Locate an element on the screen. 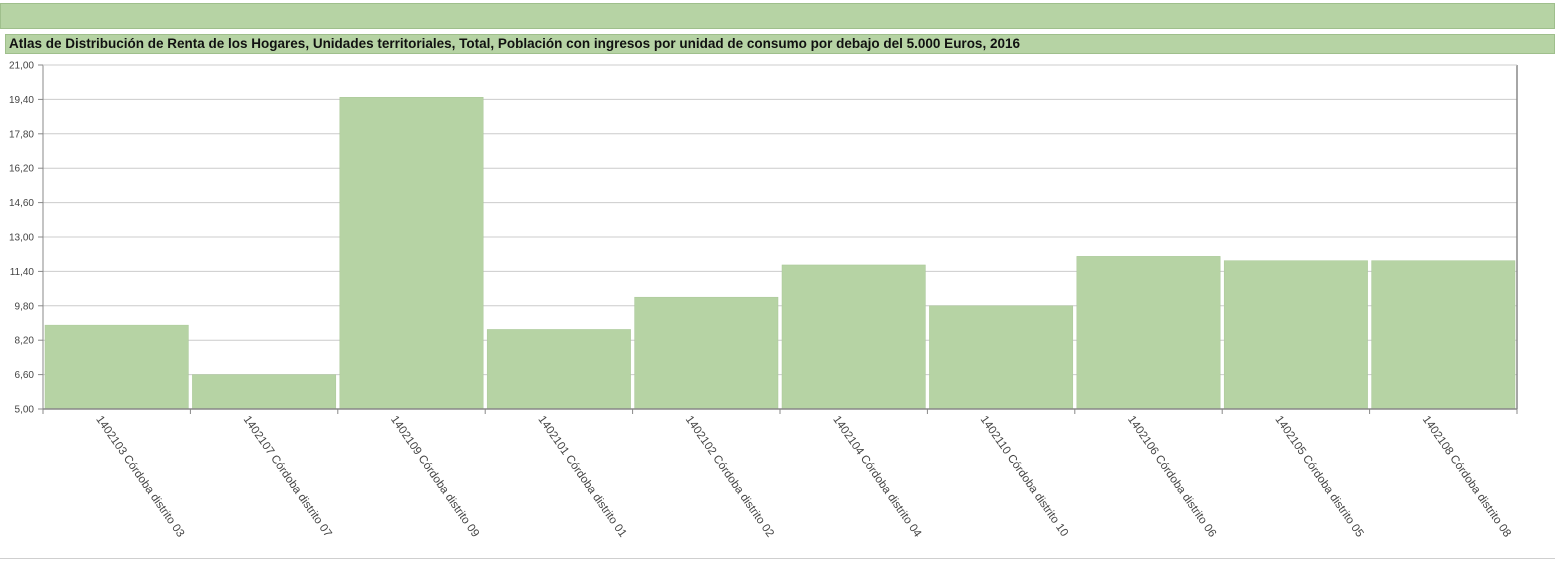 The image size is (1555, 562). y-tick-label: 5,00 is located at coordinates (25, 410).